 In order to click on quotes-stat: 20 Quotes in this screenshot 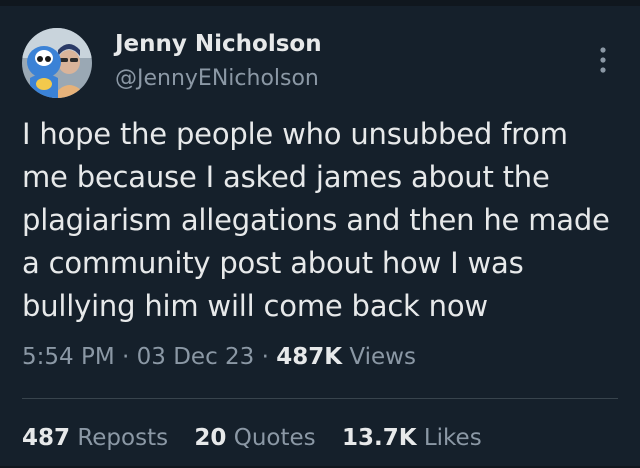, I will do `click(254, 438)`.